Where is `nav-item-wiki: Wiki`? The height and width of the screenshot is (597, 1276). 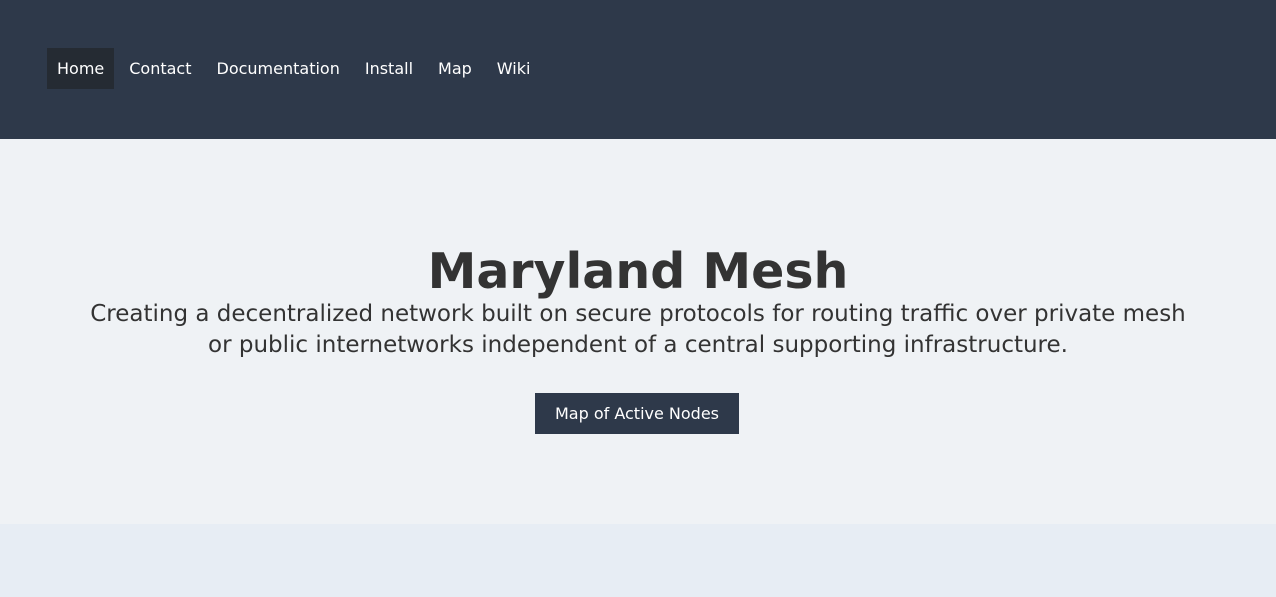
nav-item-wiki: Wiki is located at coordinates (514, 68).